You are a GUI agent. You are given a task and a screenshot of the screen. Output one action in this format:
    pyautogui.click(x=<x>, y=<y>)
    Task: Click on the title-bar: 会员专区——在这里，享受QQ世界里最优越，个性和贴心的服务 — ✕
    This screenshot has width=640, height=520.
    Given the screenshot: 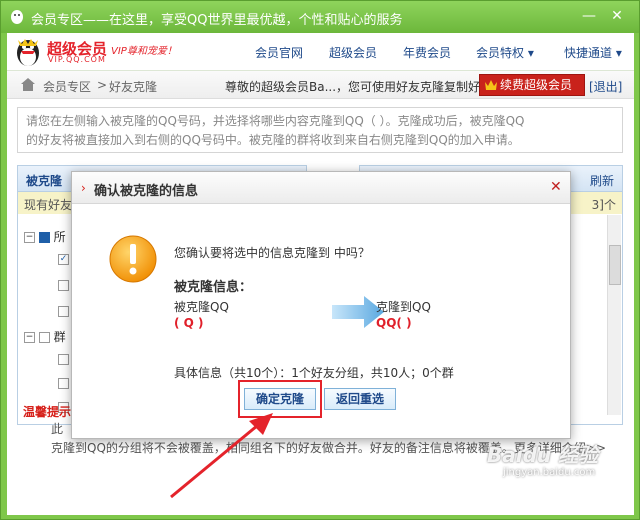 What is the action you would take?
    pyautogui.click(x=320, y=17)
    